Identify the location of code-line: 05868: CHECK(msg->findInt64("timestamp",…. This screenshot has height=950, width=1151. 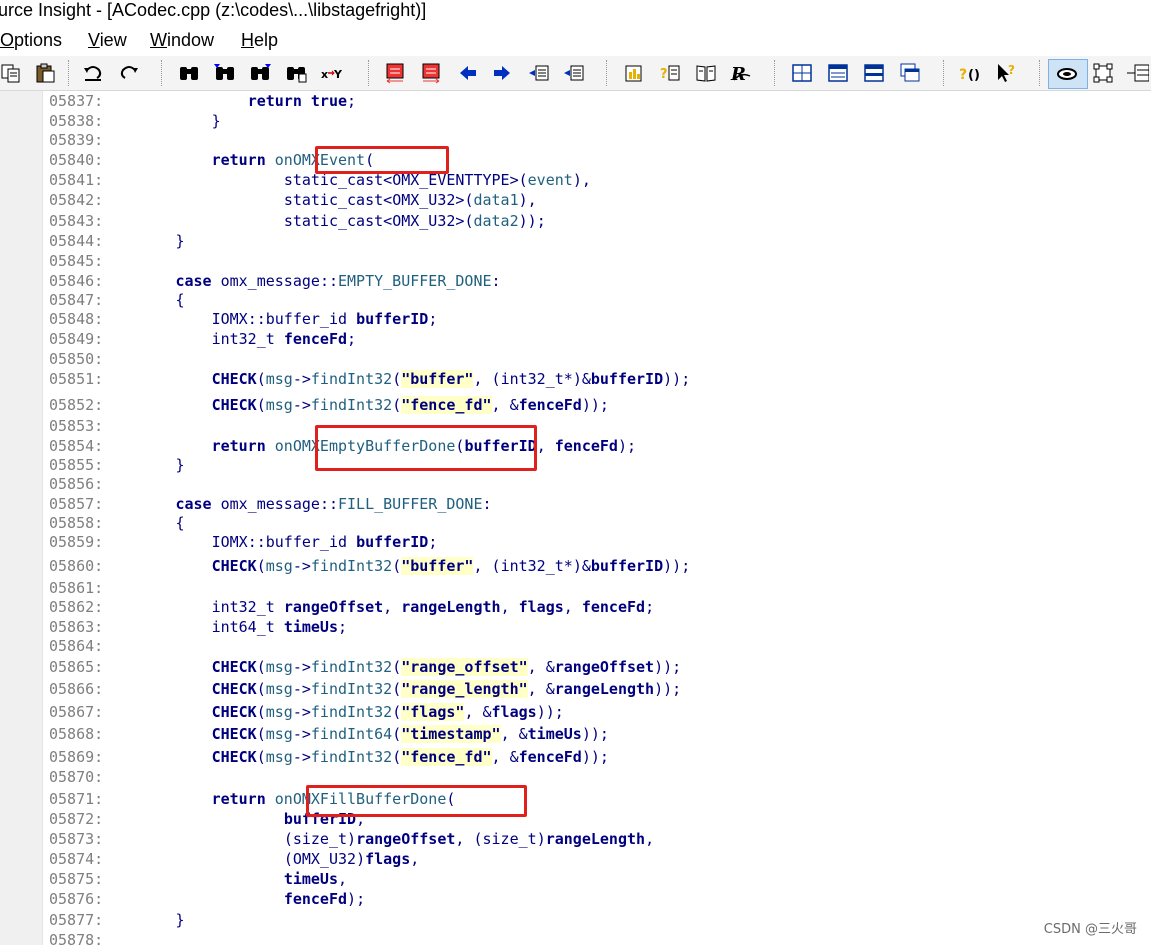
(329, 734).